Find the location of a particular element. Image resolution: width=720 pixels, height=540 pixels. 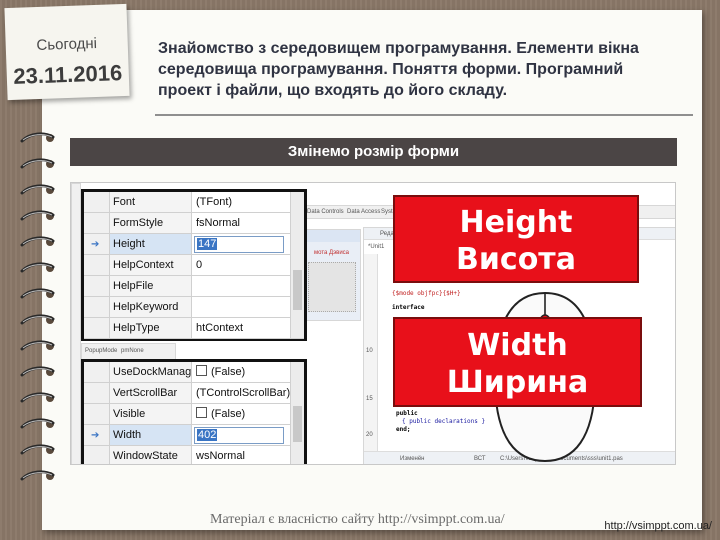

property-row: HelpFile is located at coordinates (194, 286).